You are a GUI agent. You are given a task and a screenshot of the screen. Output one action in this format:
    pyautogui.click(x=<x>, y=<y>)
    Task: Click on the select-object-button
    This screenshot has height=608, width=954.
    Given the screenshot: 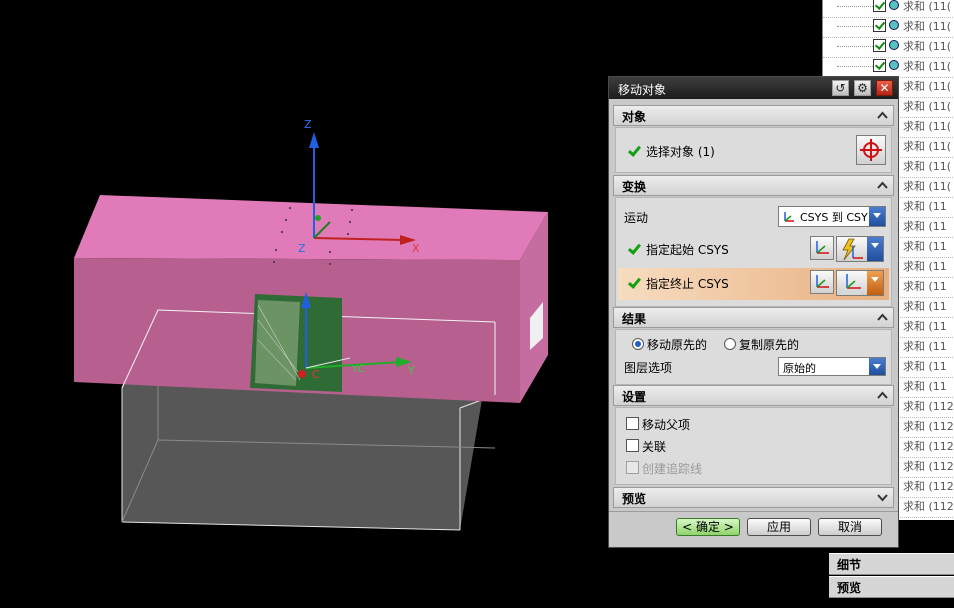 What is the action you would take?
    pyautogui.click(x=871, y=150)
    